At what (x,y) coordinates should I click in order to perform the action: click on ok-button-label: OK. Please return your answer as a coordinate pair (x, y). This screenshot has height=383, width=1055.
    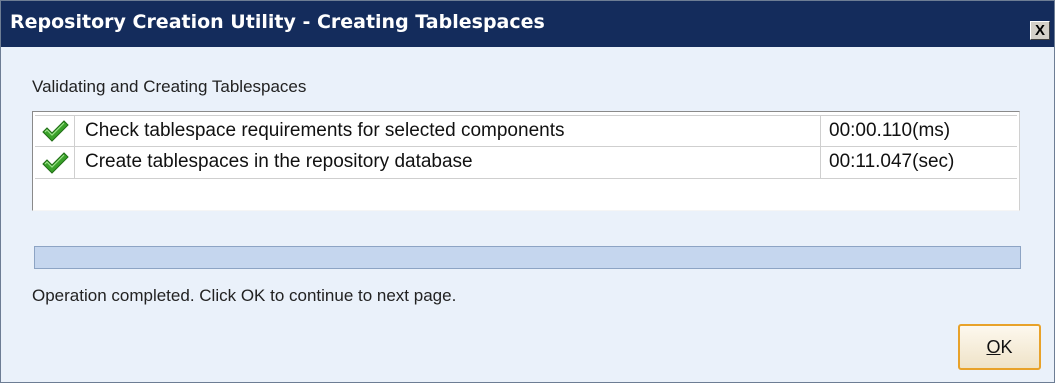
    Looking at the image, I should click on (999, 346).